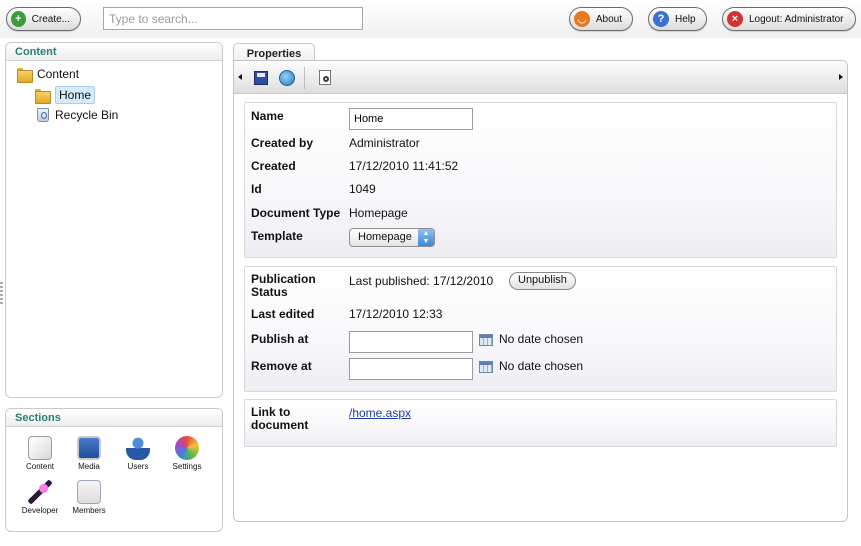 The image size is (861, 546). What do you see at coordinates (89, 466) in the screenshot?
I see `section-label: Media` at bounding box center [89, 466].